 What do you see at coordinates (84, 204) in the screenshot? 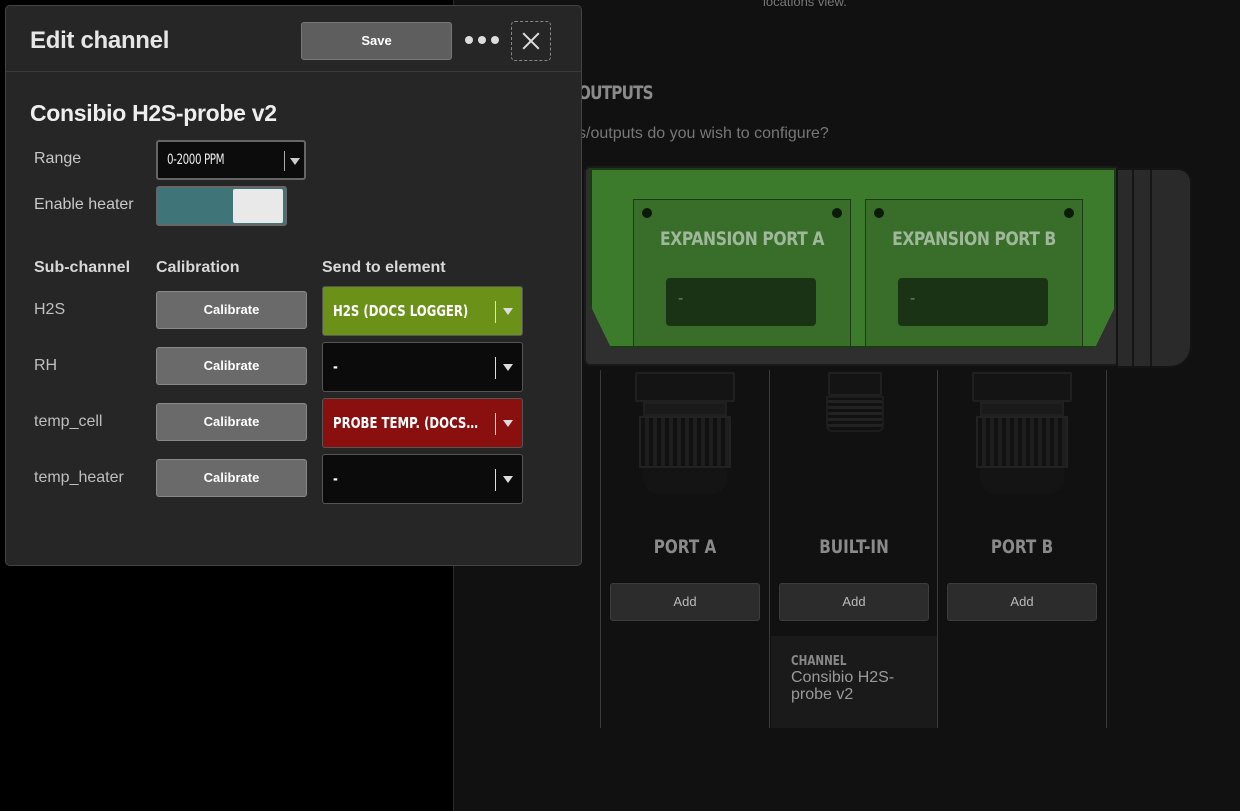
I see `heater-label: Enable heater` at bounding box center [84, 204].